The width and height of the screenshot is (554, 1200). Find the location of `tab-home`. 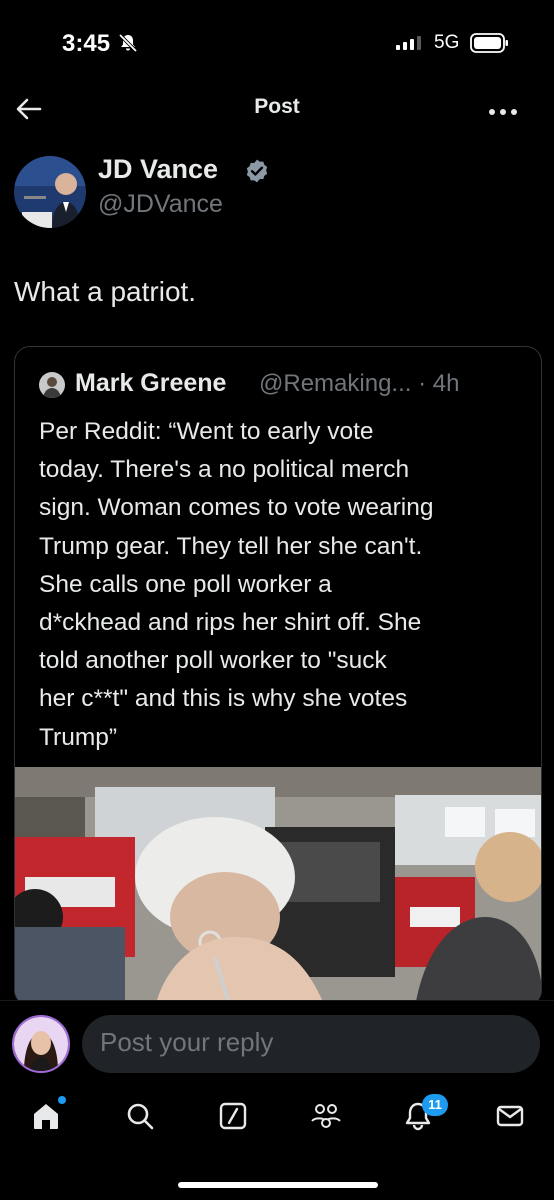

tab-home is located at coordinates (46, 1118).